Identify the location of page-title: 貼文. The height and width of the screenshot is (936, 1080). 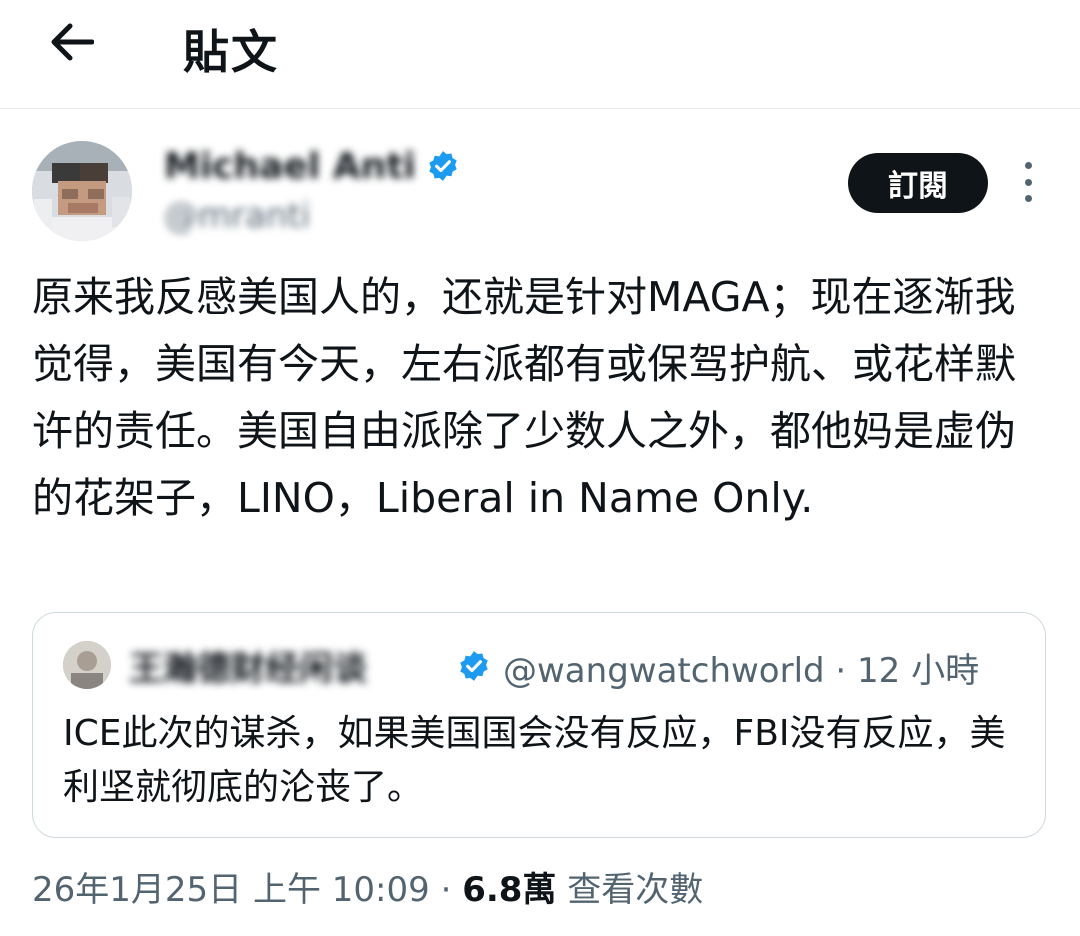
(231, 52).